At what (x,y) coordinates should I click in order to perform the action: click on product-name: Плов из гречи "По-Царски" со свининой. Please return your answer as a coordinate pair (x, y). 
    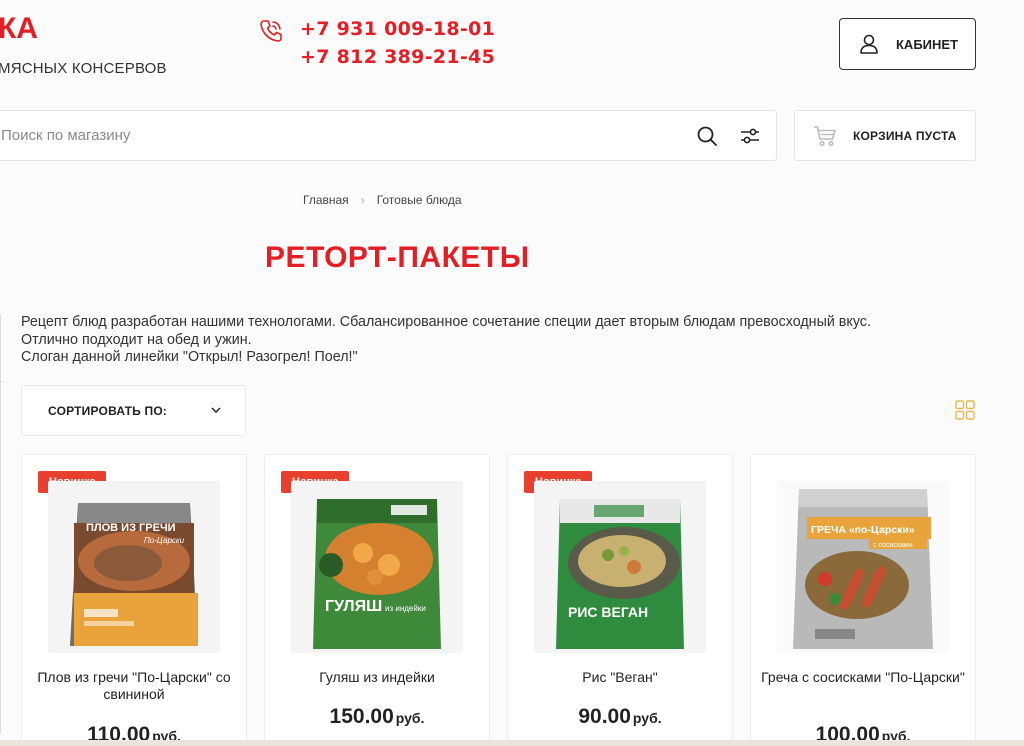
    Looking at the image, I should click on (134, 685).